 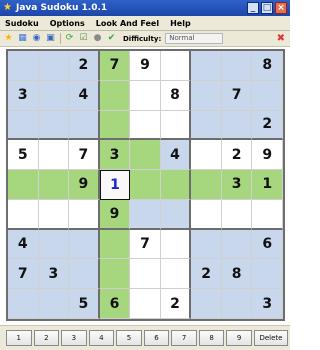 What do you see at coordinates (270, 338) in the screenshot?
I see `delete-button: Delete` at bounding box center [270, 338].